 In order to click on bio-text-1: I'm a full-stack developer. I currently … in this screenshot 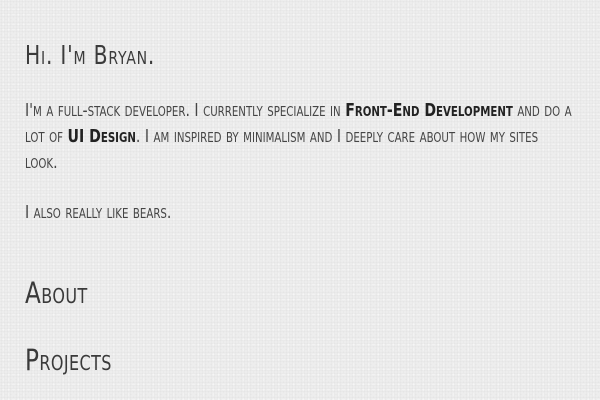, I will do `click(185, 110)`.